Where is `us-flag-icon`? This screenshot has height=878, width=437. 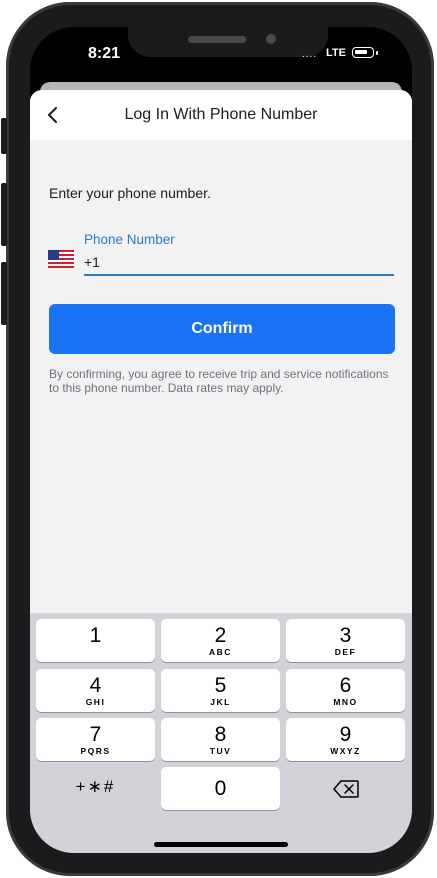
us-flag-icon is located at coordinates (61, 259).